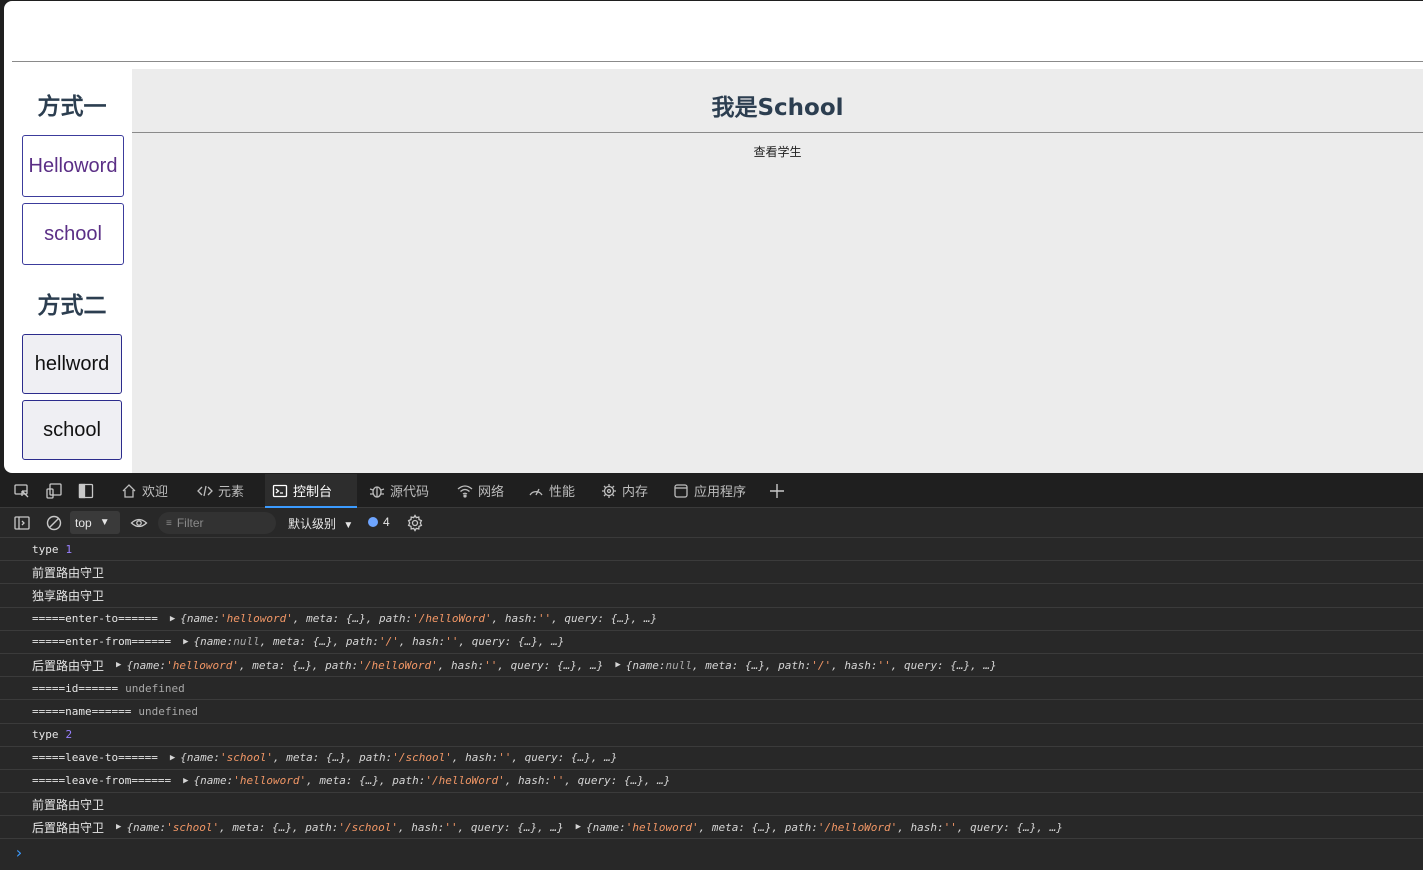 The width and height of the screenshot is (1423, 870). What do you see at coordinates (562, 491) in the screenshot?
I see `tab-label: 性能` at bounding box center [562, 491].